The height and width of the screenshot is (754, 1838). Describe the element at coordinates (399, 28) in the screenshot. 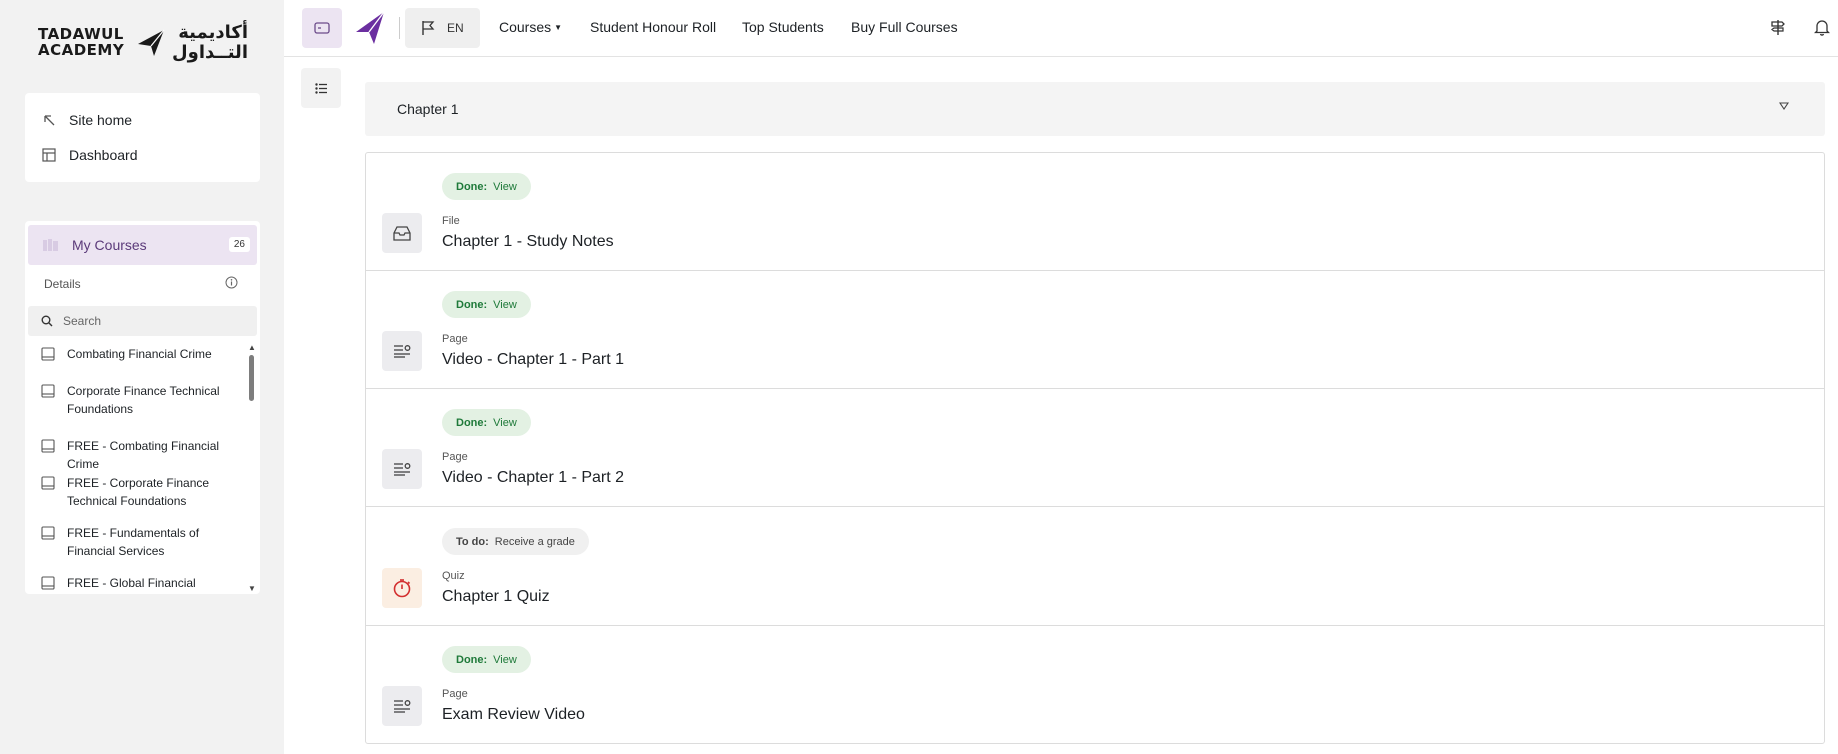

I see `navbar-divider` at that location.